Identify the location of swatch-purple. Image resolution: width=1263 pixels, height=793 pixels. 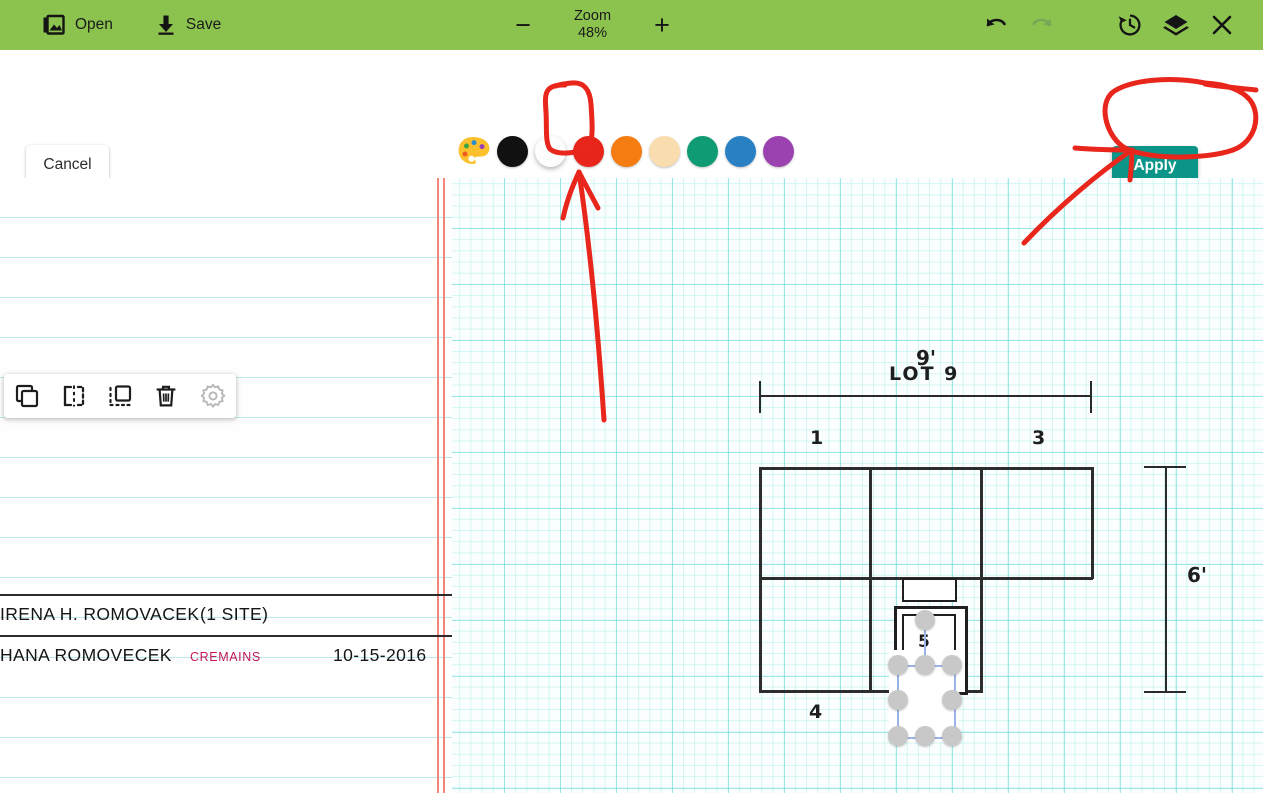
(778, 151).